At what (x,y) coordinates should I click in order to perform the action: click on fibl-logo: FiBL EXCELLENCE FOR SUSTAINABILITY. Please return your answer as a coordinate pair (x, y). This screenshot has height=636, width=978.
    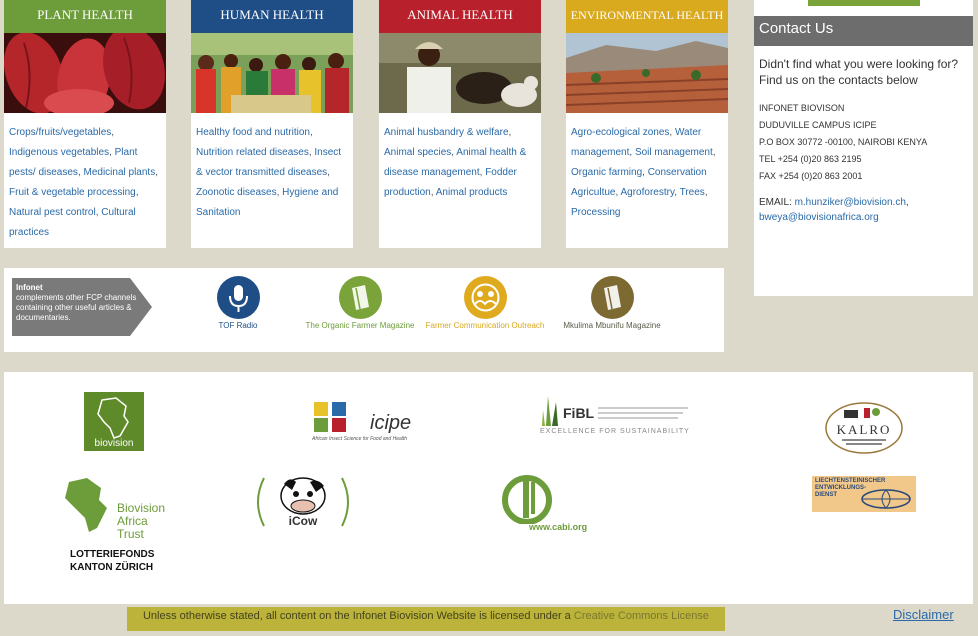
    Looking at the image, I should click on (615, 415).